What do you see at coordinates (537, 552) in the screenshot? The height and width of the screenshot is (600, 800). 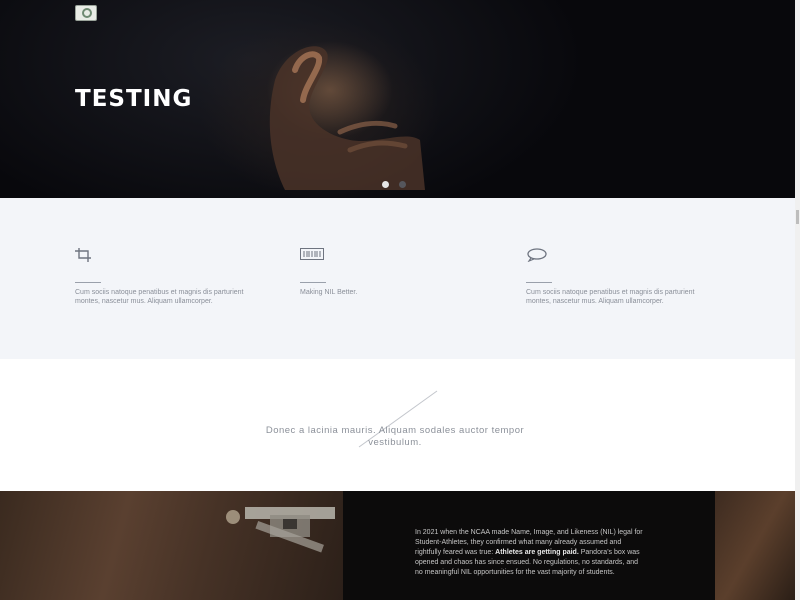 I see `story-emphasis: Athletes are getting paid.` at bounding box center [537, 552].